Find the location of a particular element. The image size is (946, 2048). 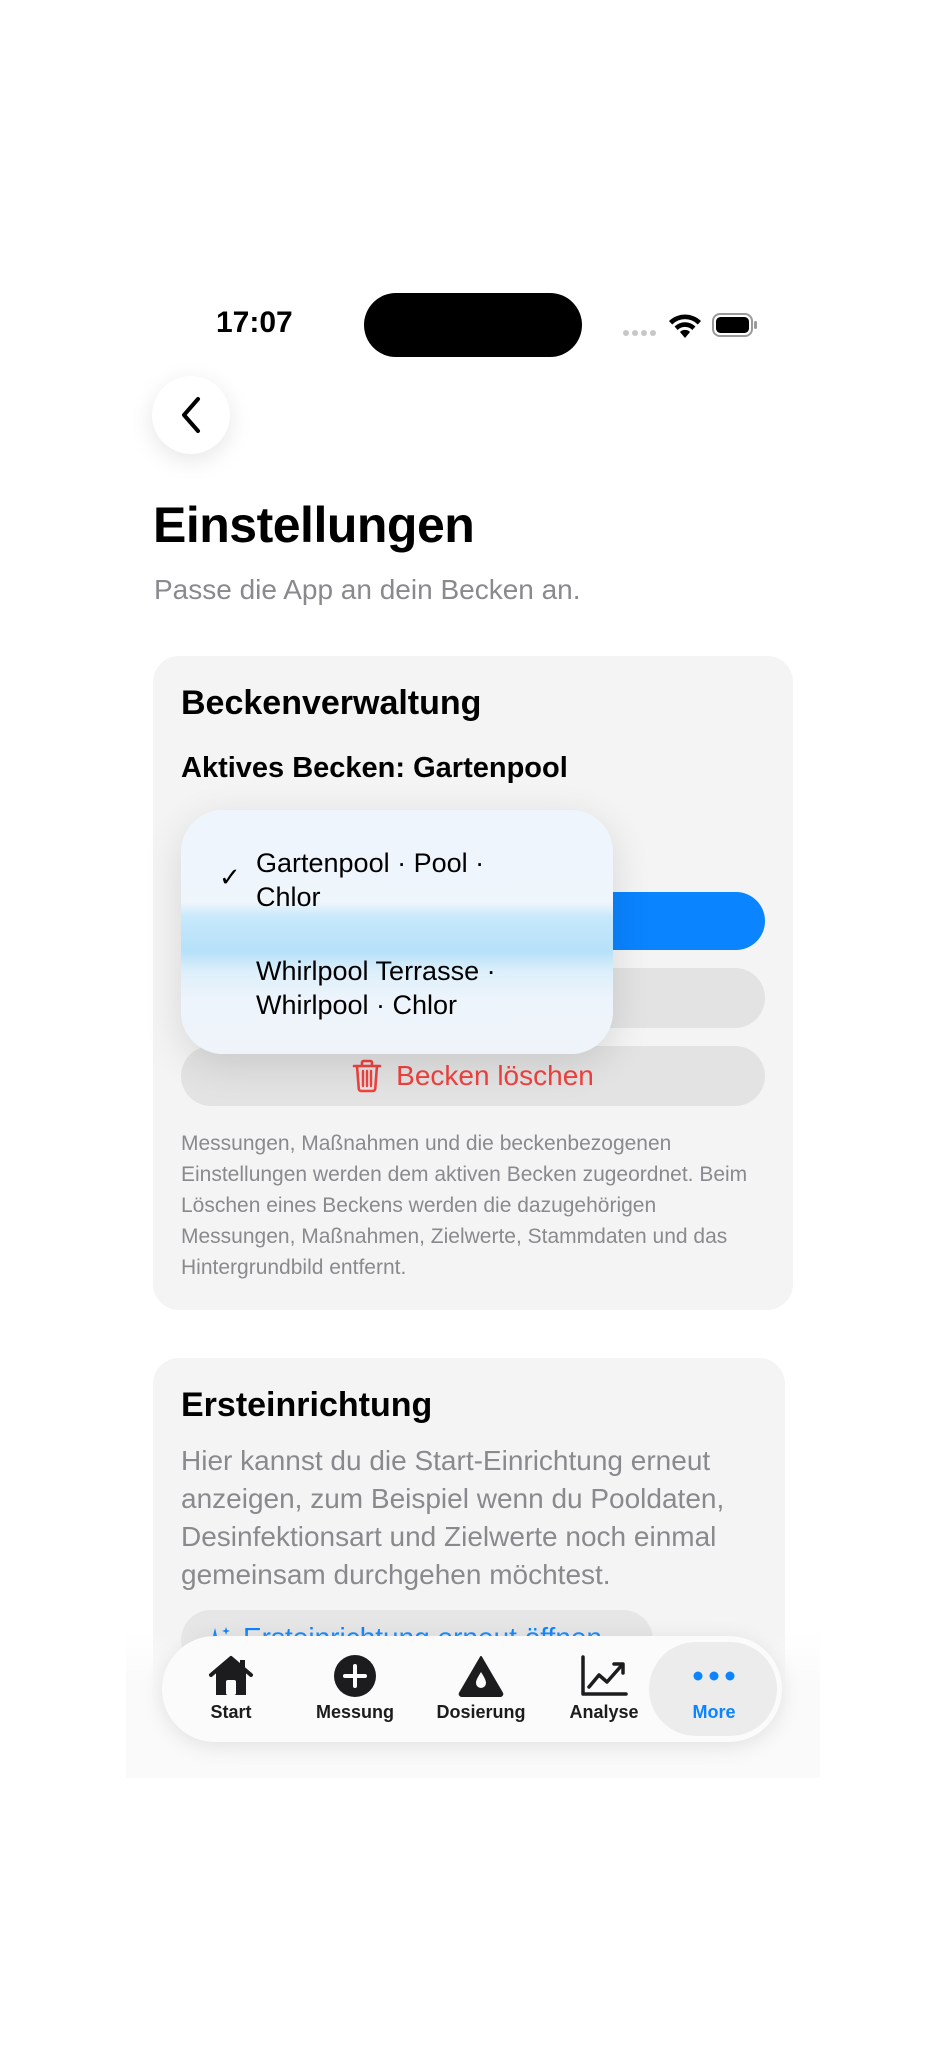

tab-label: Dosierung is located at coordinates (481, 1712).